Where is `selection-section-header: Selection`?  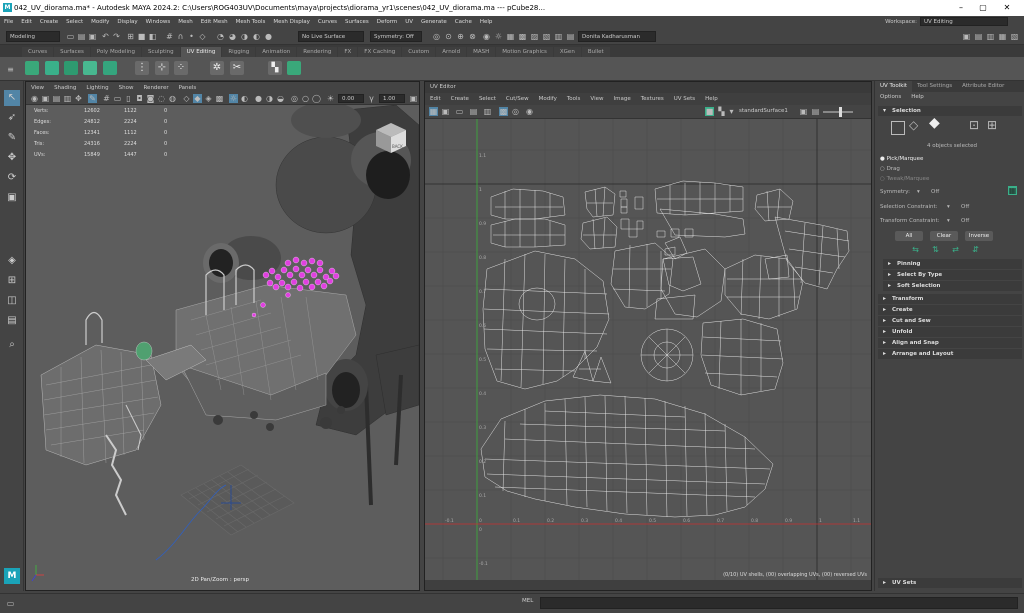
selection-section-header: Selection is located at coordinates (950, 111).